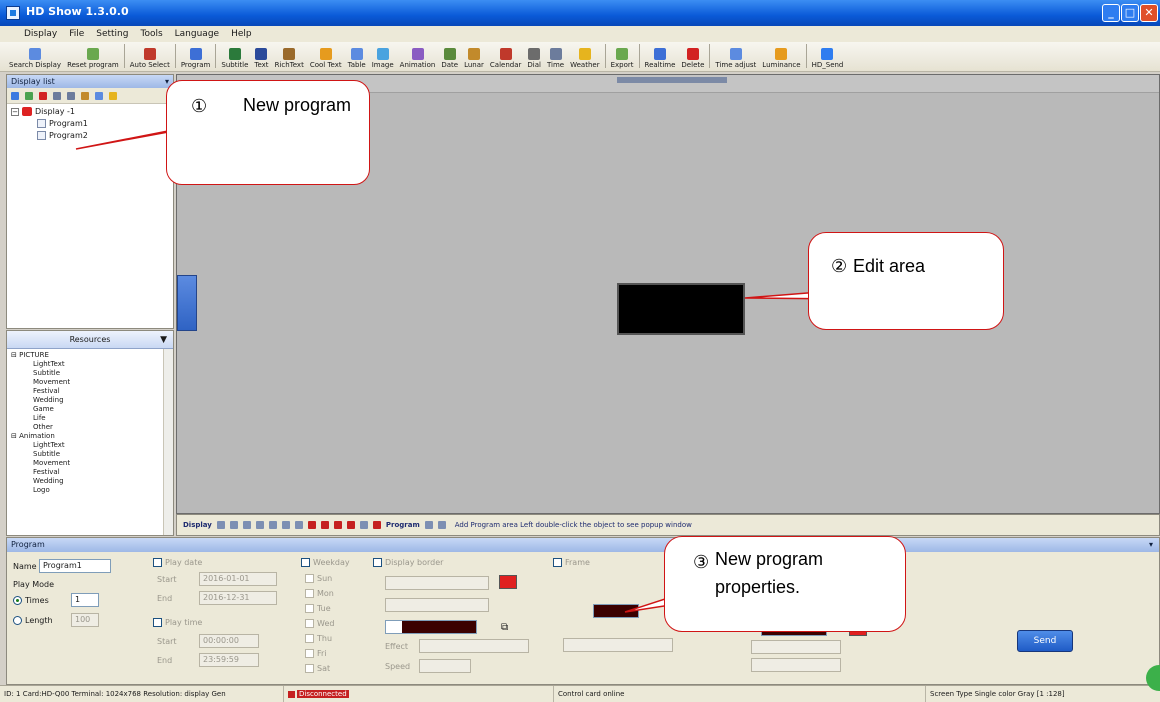 Image resolution: width=1160 pixels, height=702 pixels. I want to click on add-program-icon, so click(29, 95).